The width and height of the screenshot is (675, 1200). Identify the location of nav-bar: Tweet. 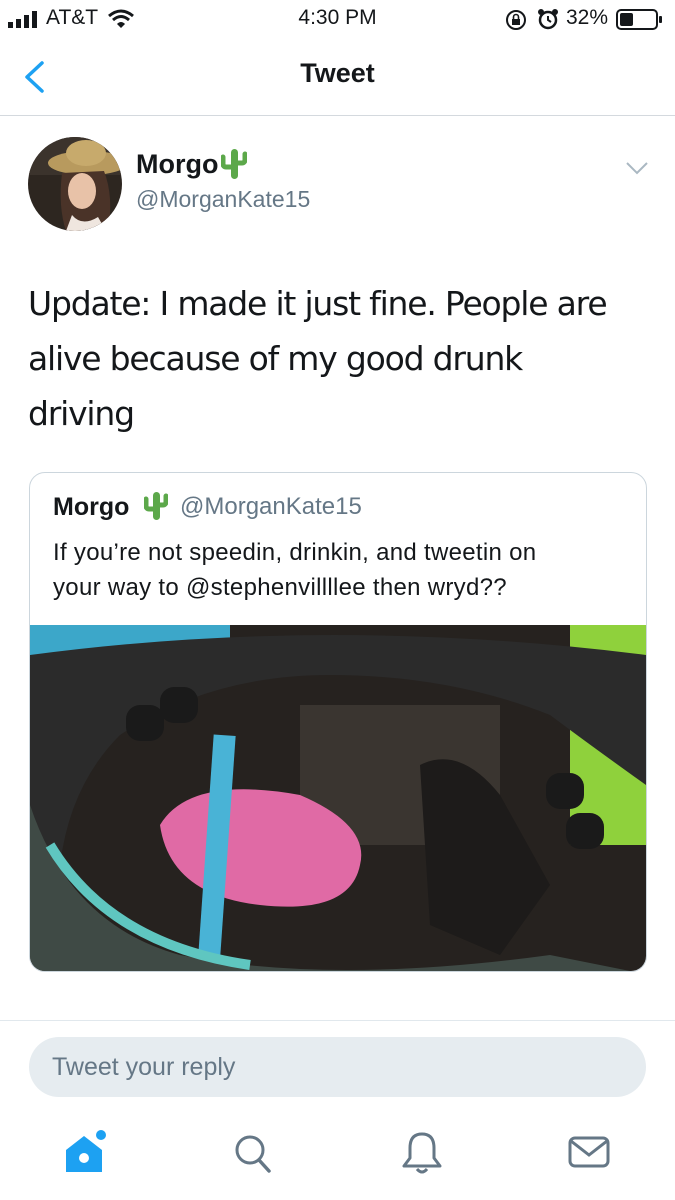
(337, 77).